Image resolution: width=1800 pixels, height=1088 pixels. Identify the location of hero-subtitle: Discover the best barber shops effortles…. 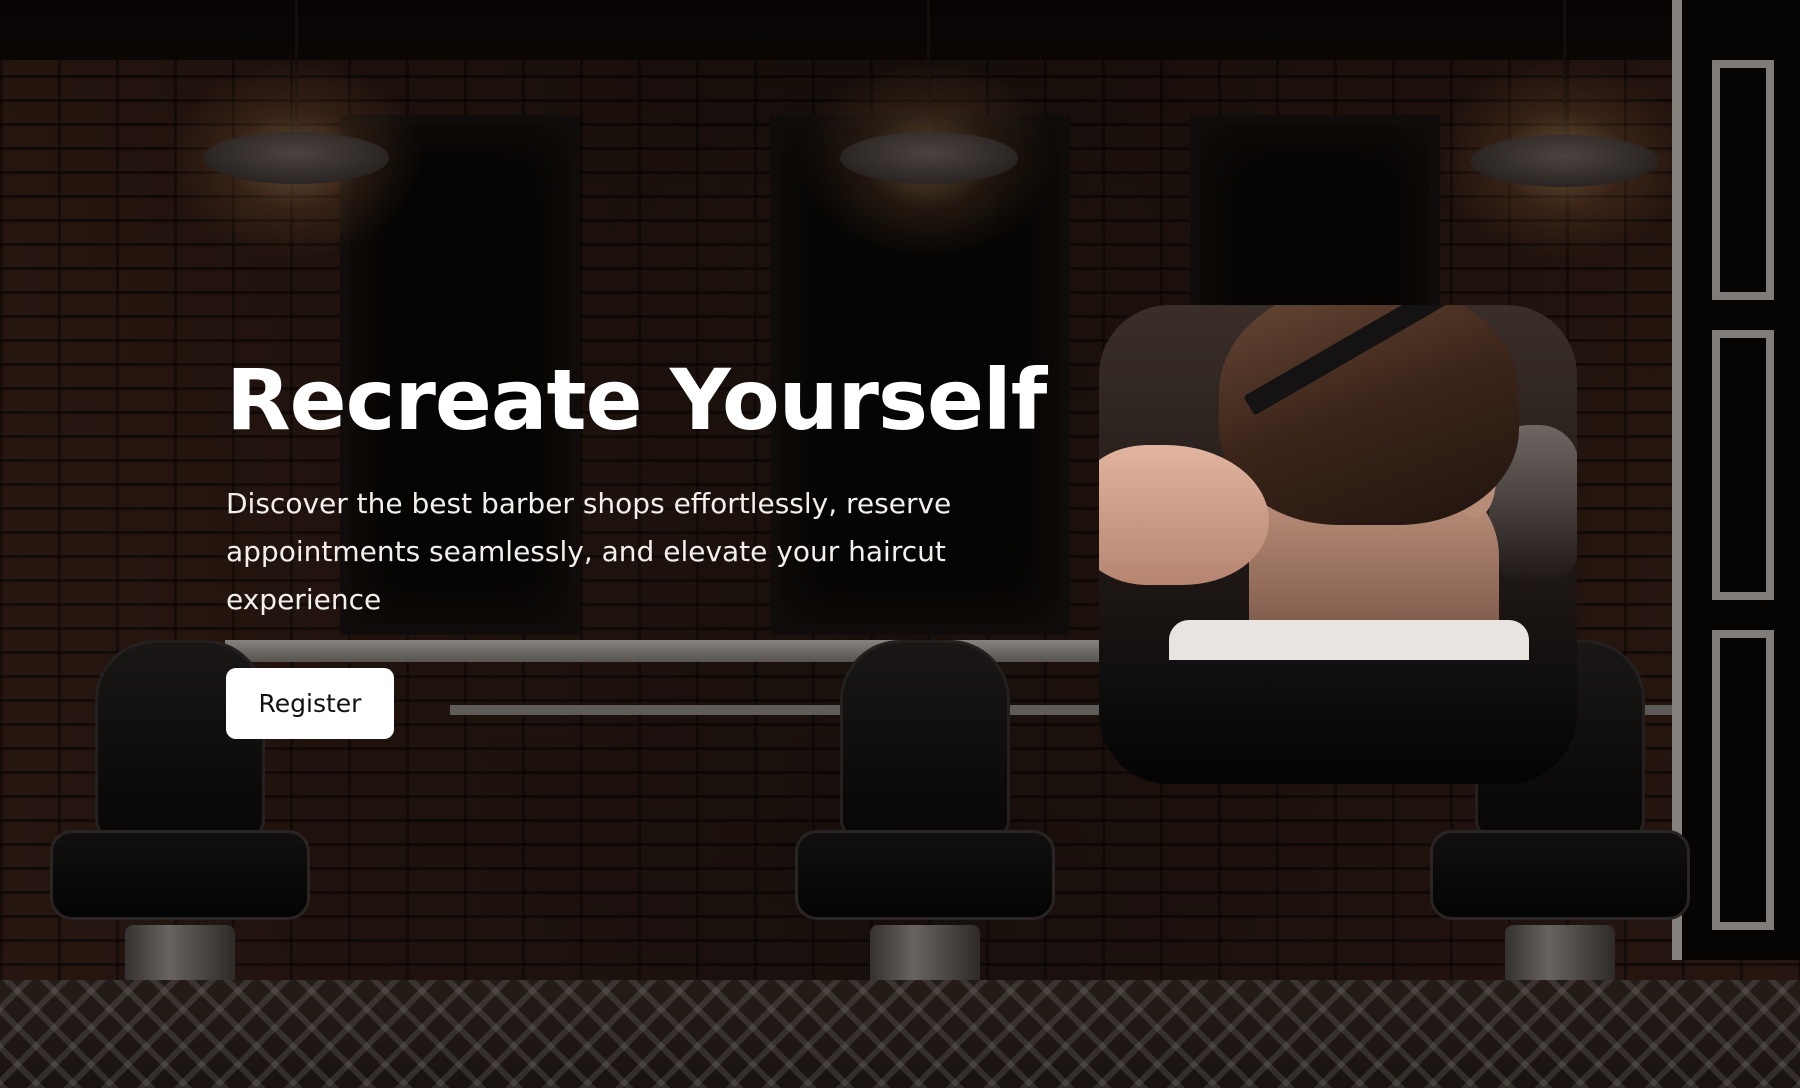
(589, 551).